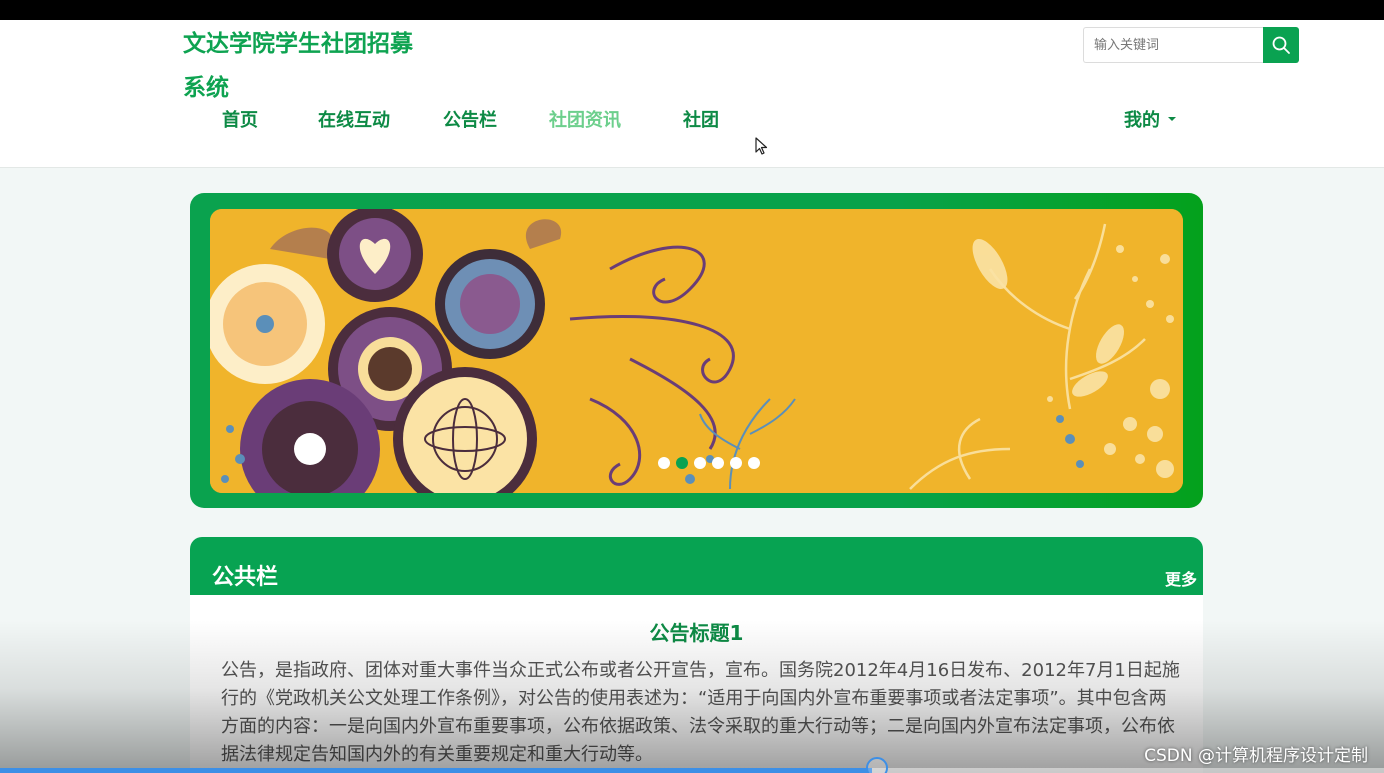 The height and width of the screenshot is (773, 1384). I want to click on carousel-indicators, so click(709, 463).